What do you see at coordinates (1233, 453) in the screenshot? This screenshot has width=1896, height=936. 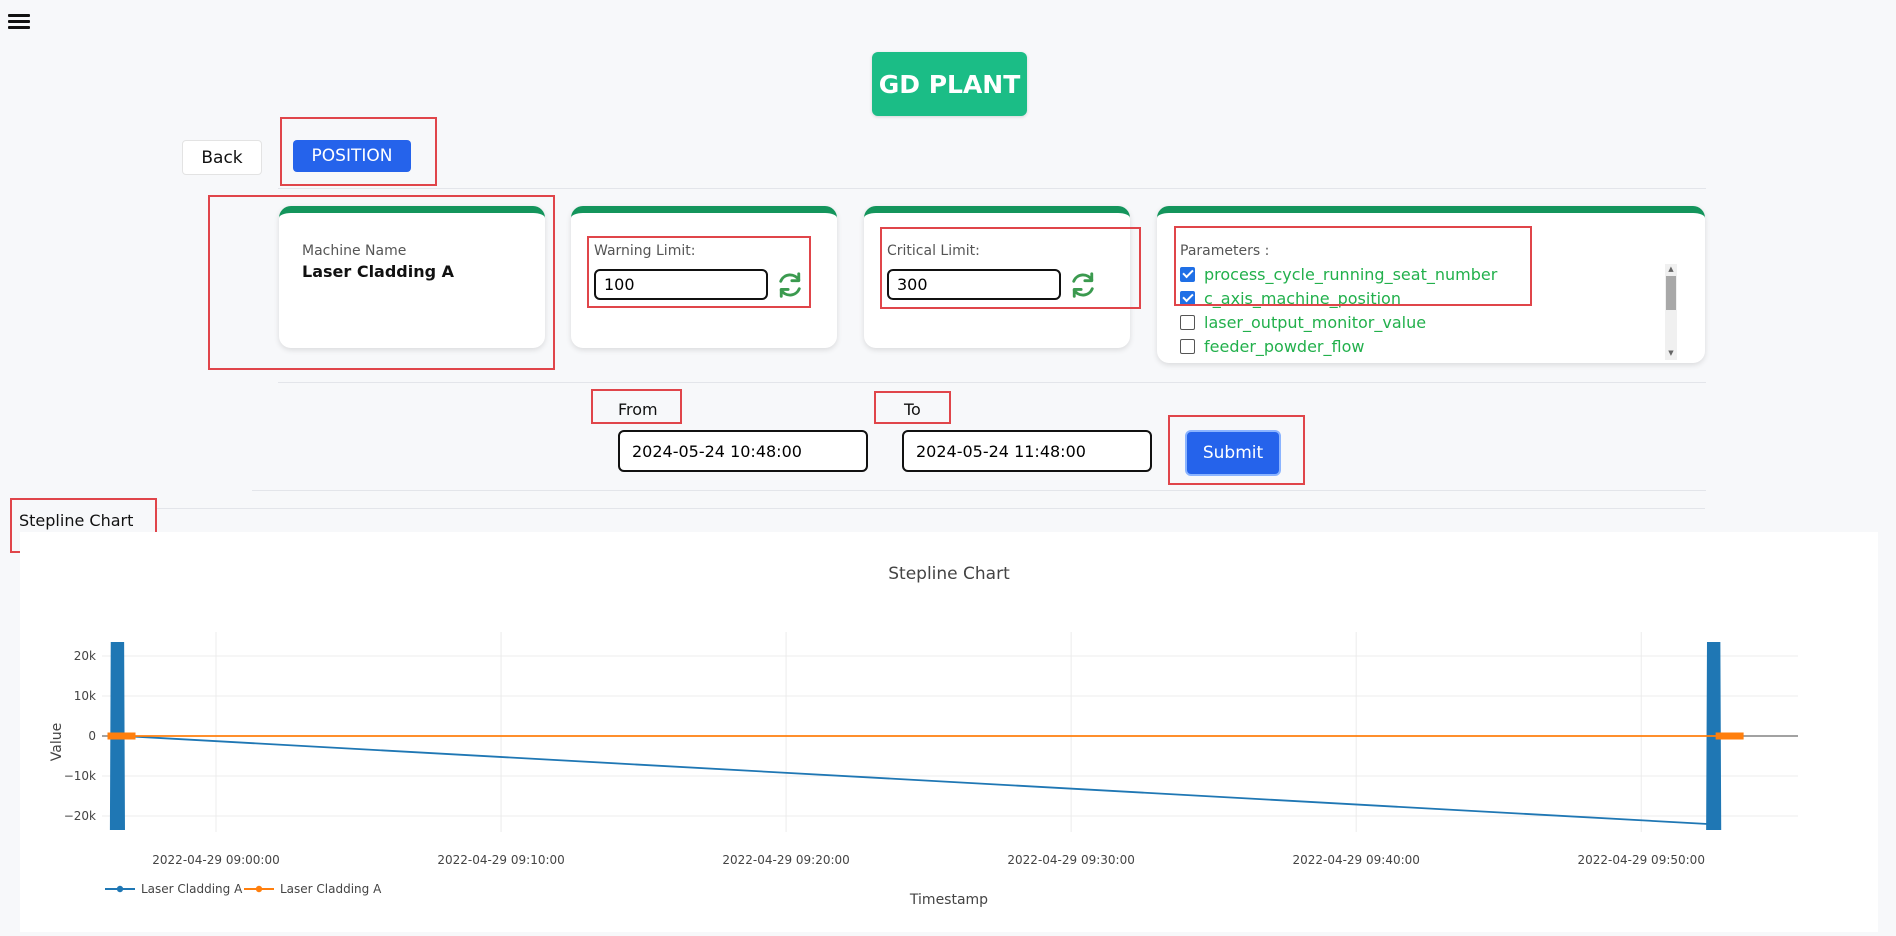 I see `submit-button: Submit` at bounding box center [1233, 453].